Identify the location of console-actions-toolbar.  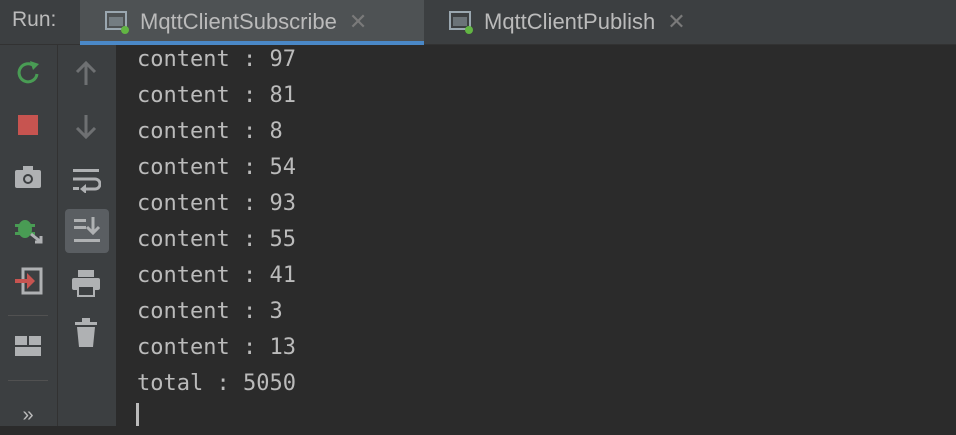
(87, 235).